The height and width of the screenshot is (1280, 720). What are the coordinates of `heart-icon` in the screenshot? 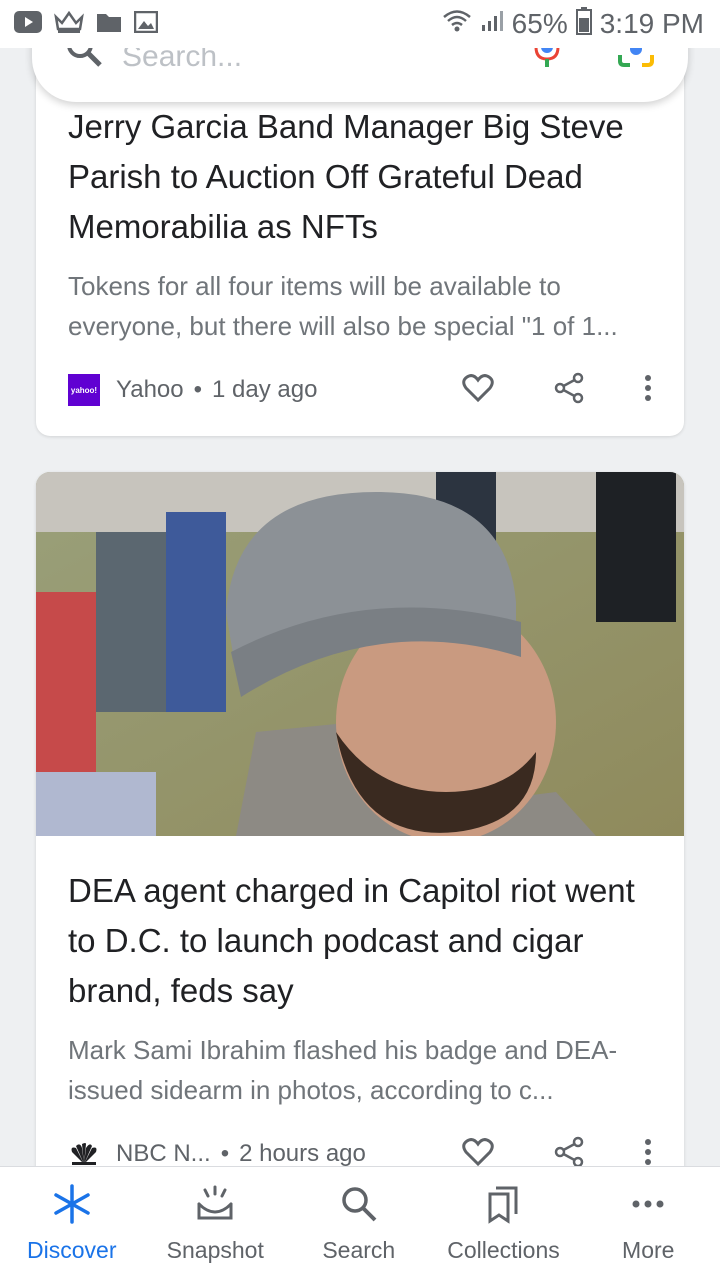 It's located at (478, 390).